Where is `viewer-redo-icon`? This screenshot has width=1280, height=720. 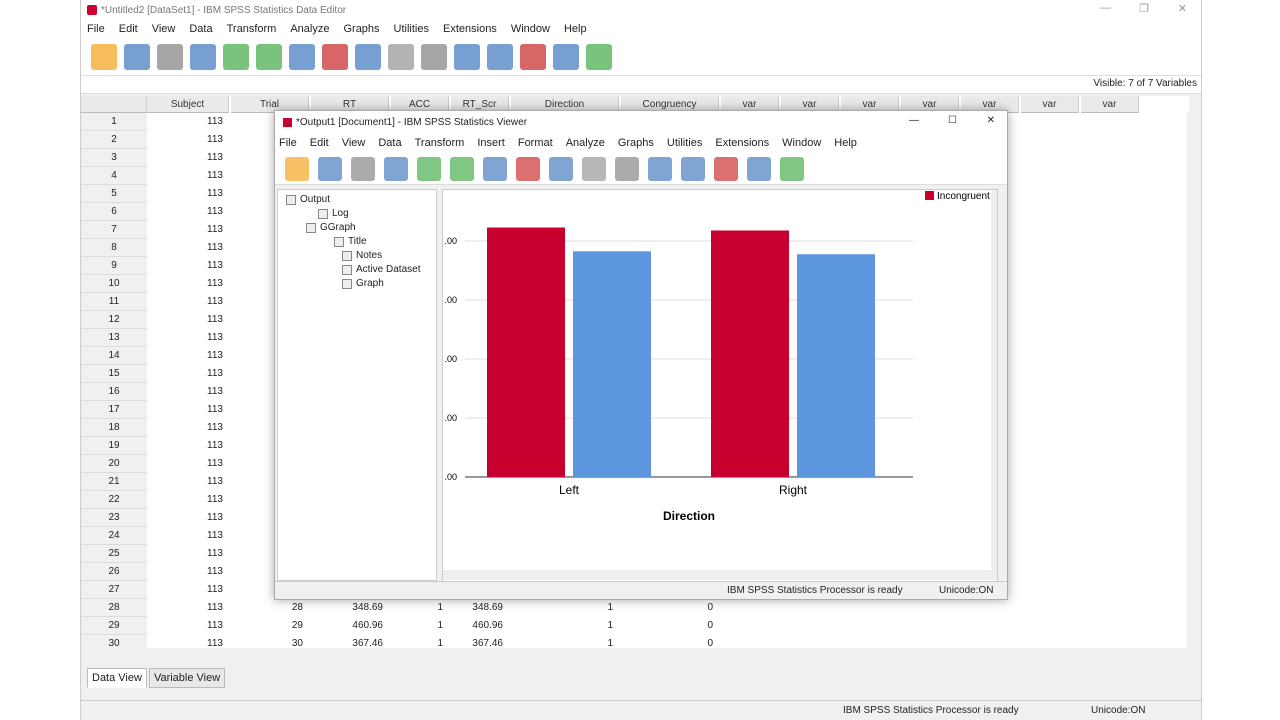 viewer-redo-icon is located at coordinates (528, 168).